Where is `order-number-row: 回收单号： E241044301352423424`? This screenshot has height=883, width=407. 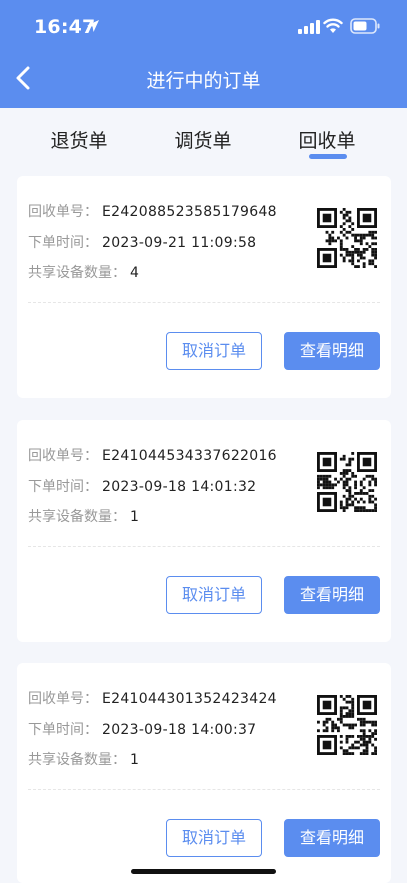 order-number-row: 回收单号： E241044301352423424 is located at coordinates (152, 698).